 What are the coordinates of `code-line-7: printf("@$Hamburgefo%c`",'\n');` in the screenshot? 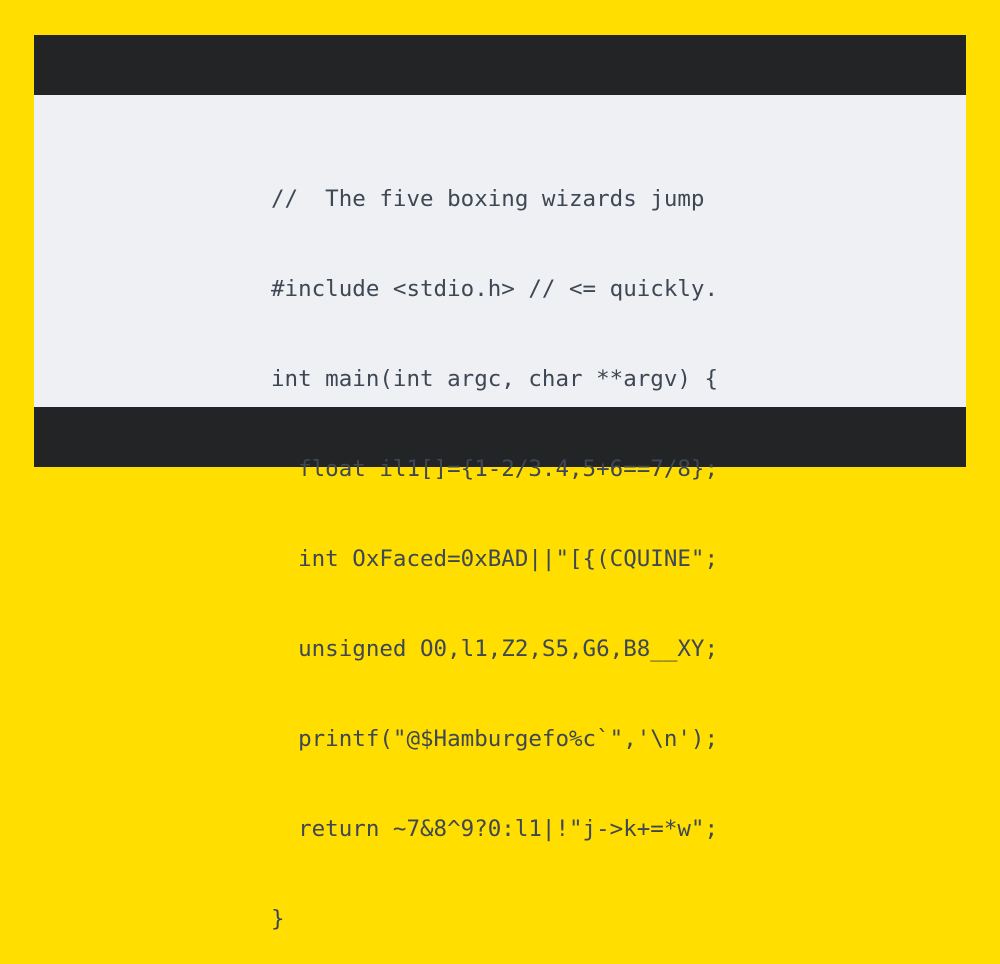 It's located at (495, 739).